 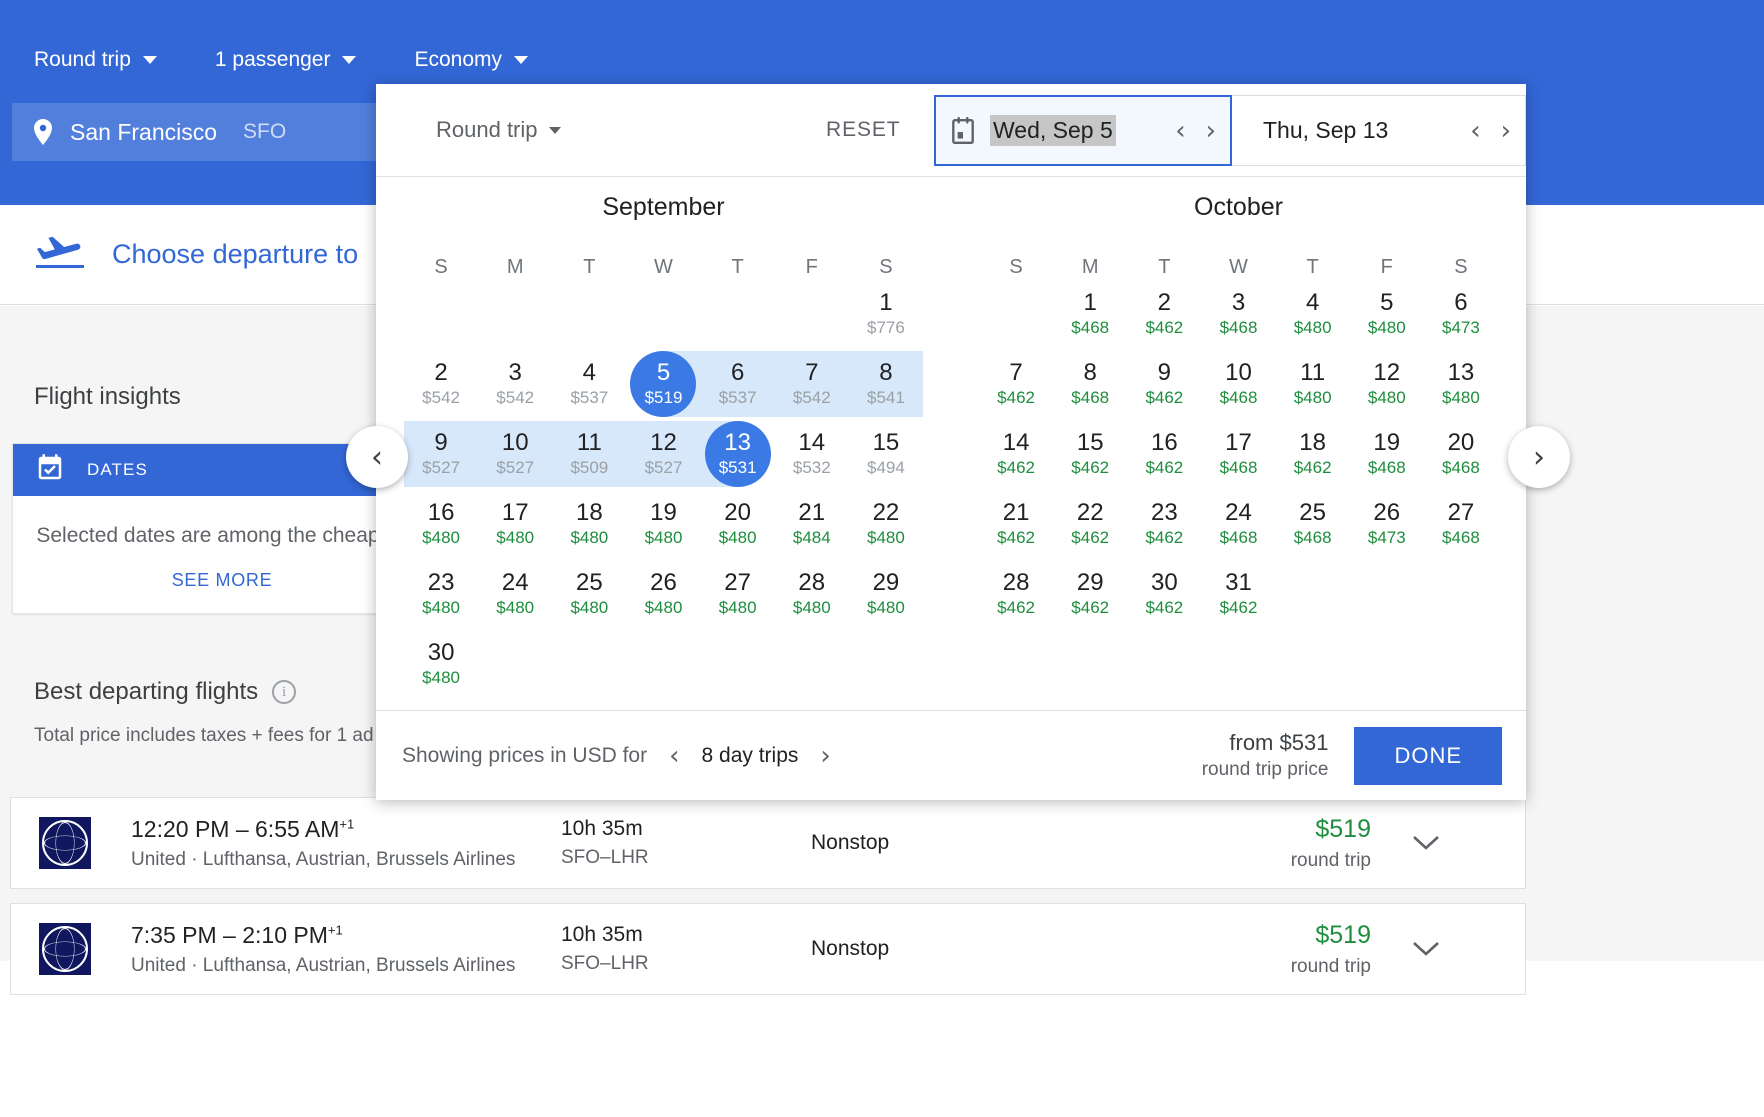 What do you see at coordinates (107, 60) in the screenshot?
I see `trip-type-selector: Round trip` at bounding box center [107, 60].